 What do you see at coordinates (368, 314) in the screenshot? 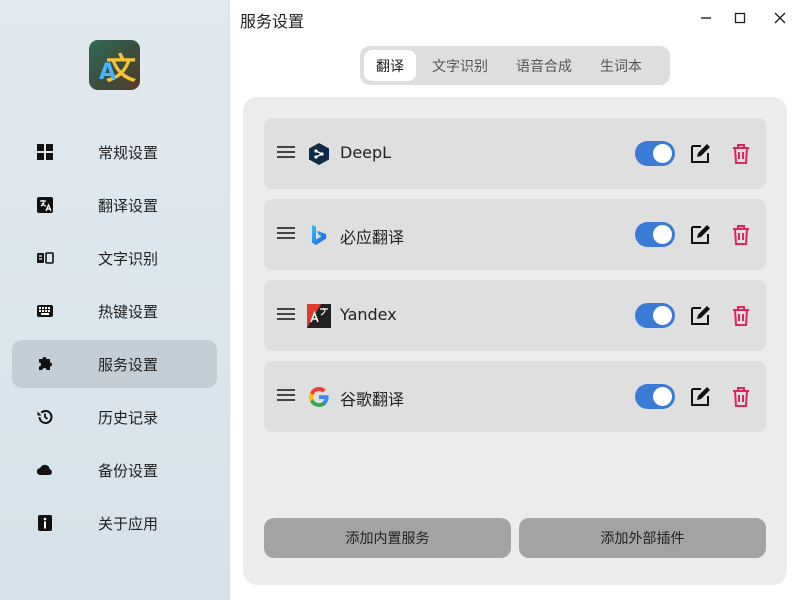
I see `service-name: Yandex` at bounding box center [368, 314].